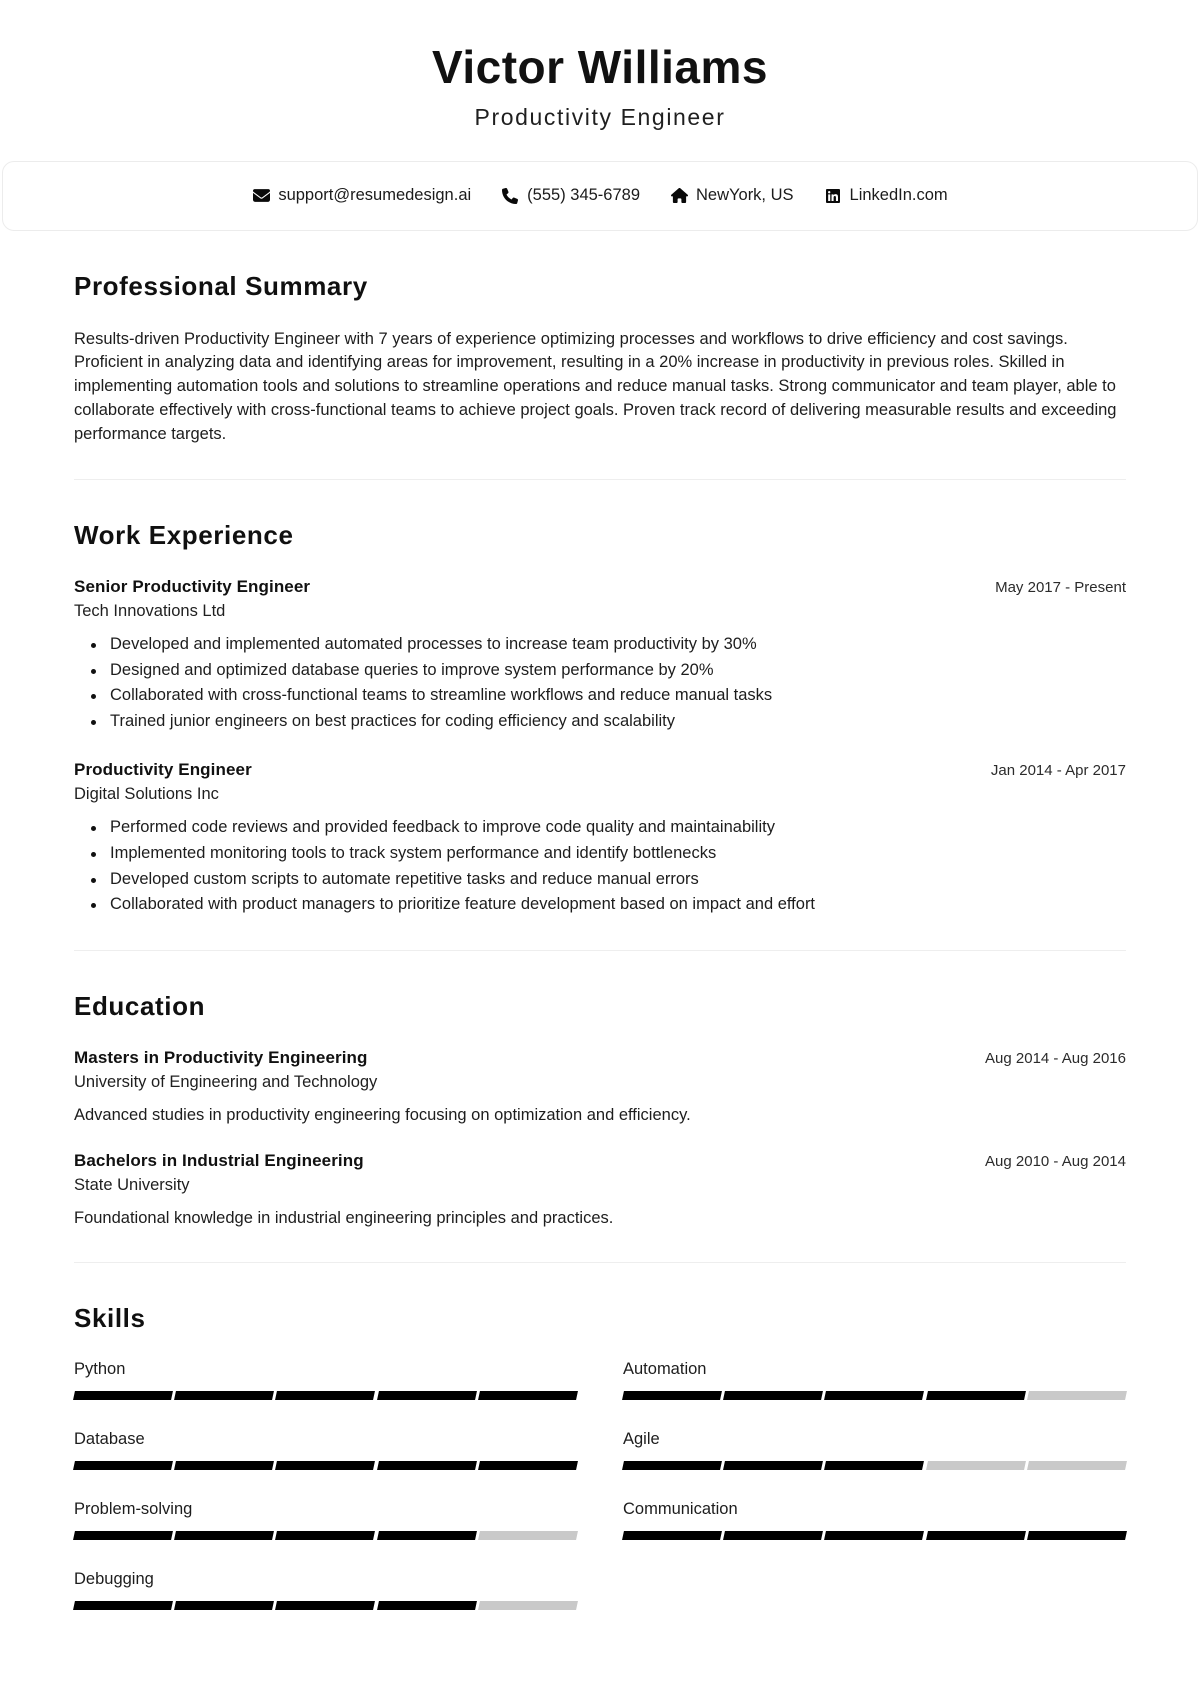 This screenshot has height=1684, width=1200. What do you see at coordinates (110, 1317) in the screenshot?
I see `section-title-skills: Skills` at bounding box center [110, 1317].